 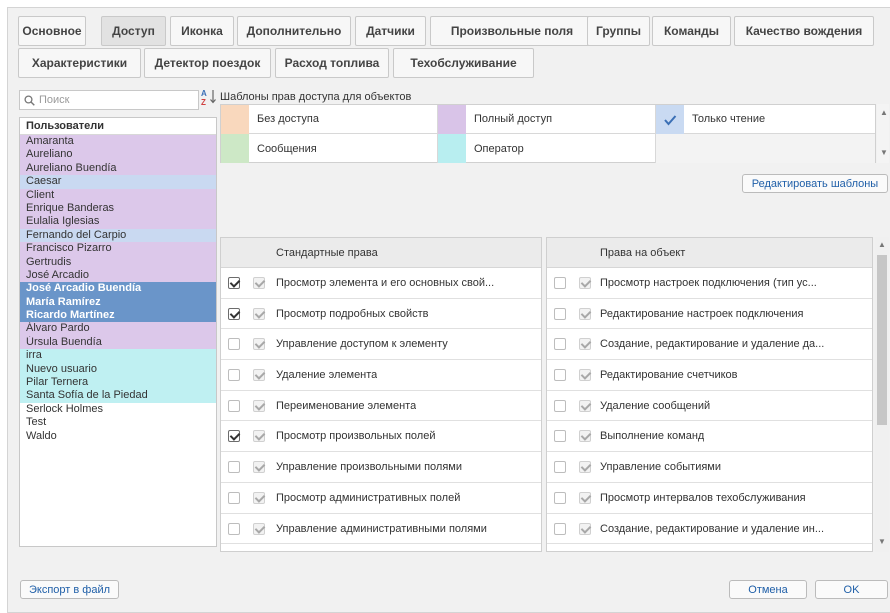 What do you see at coordinates (381, 406) in the screenshot?
I see `rights-row: Переименование элемента` at bounding box center [381, 406].